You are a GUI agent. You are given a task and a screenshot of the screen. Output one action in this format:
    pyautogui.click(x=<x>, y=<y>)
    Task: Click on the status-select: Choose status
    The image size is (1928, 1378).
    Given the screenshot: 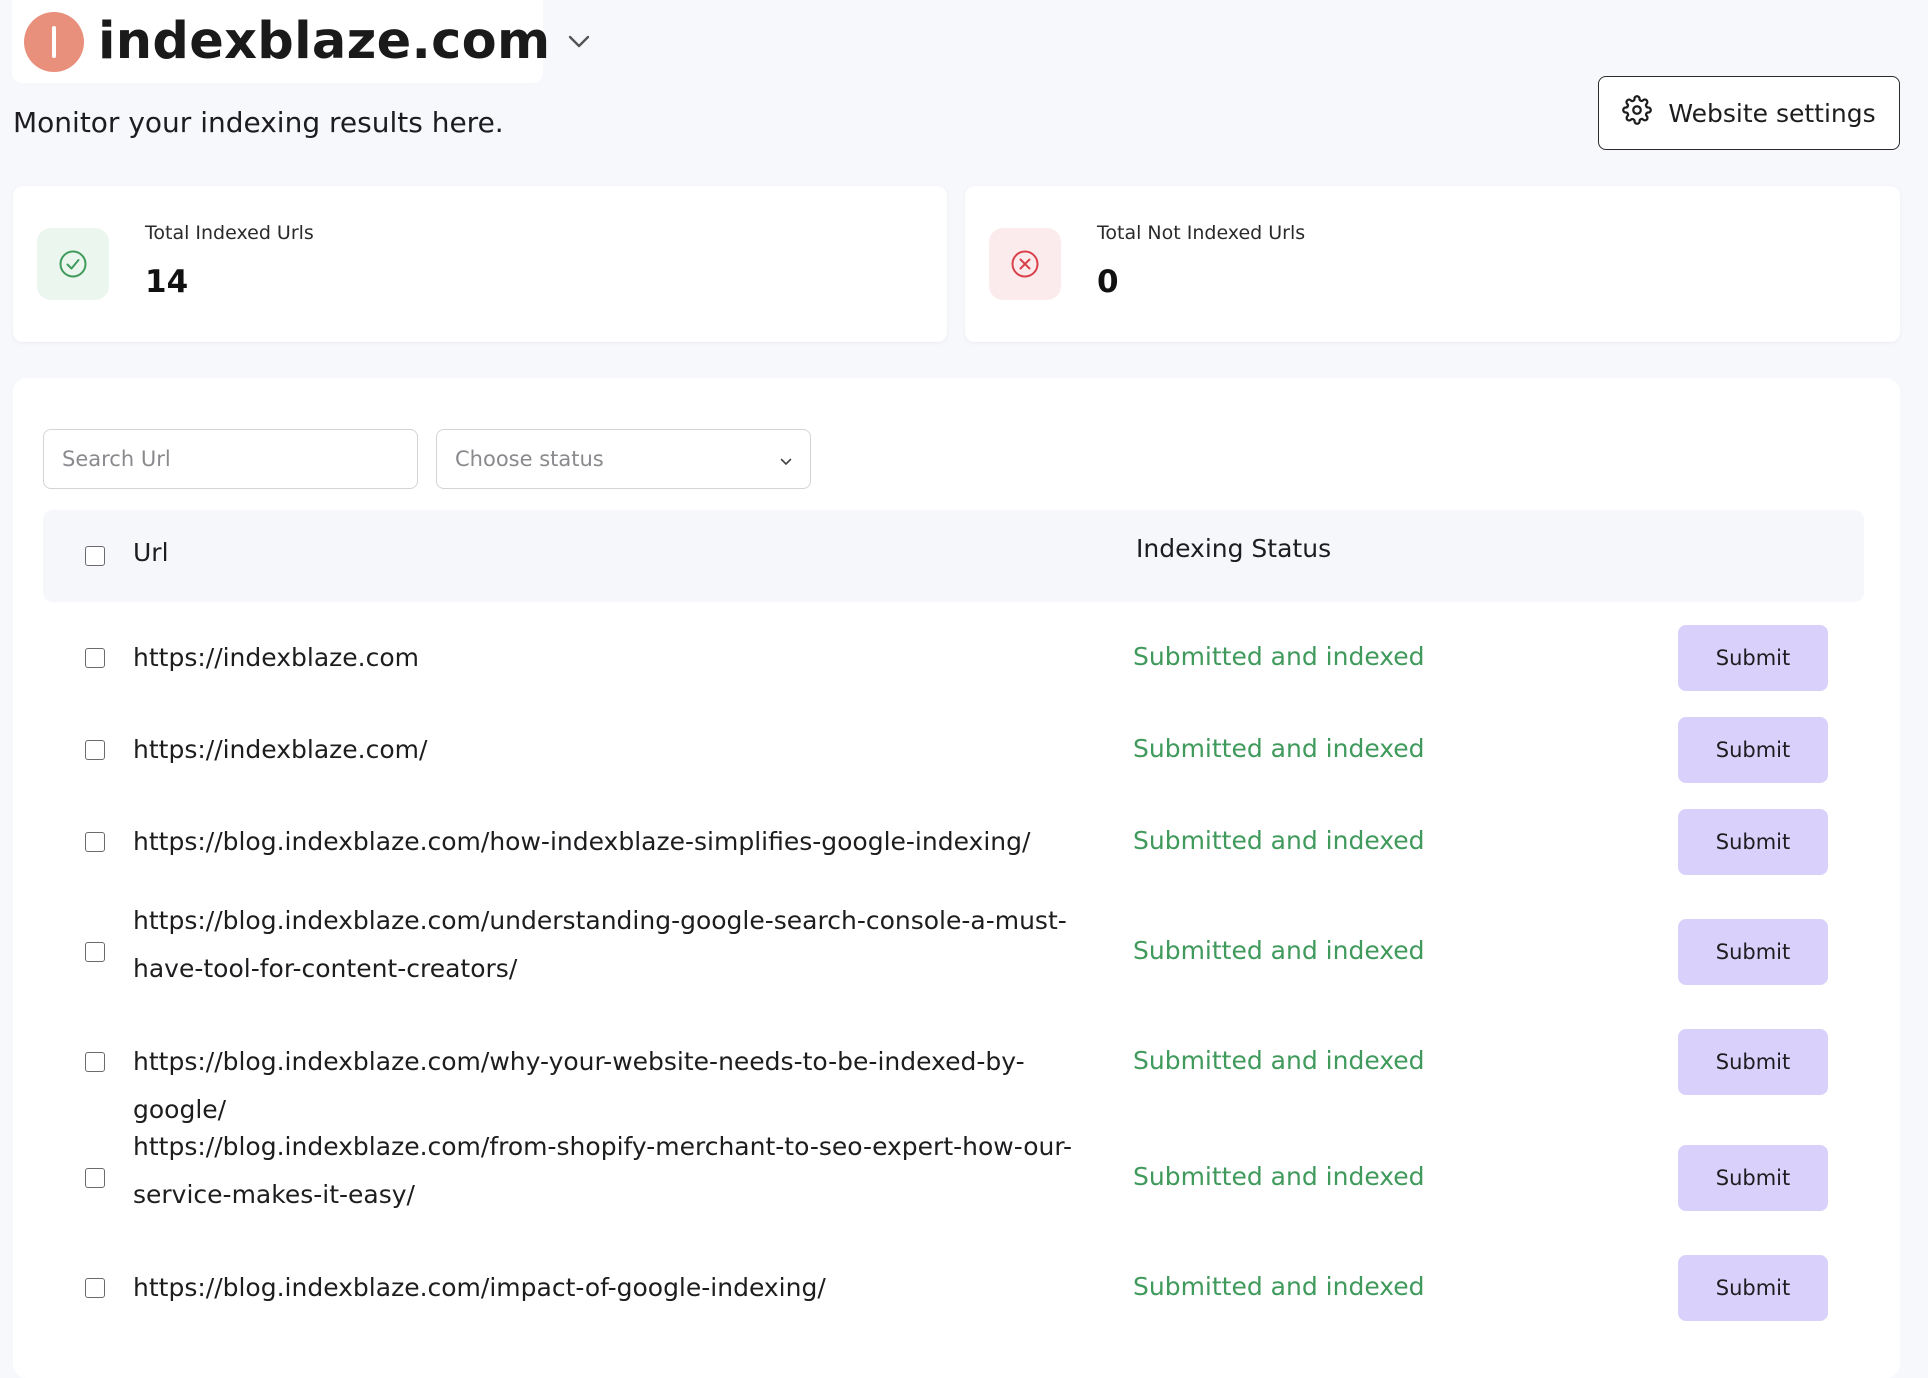 What is the action you would take?
    pyautogui.click(x=623, y=459)
    